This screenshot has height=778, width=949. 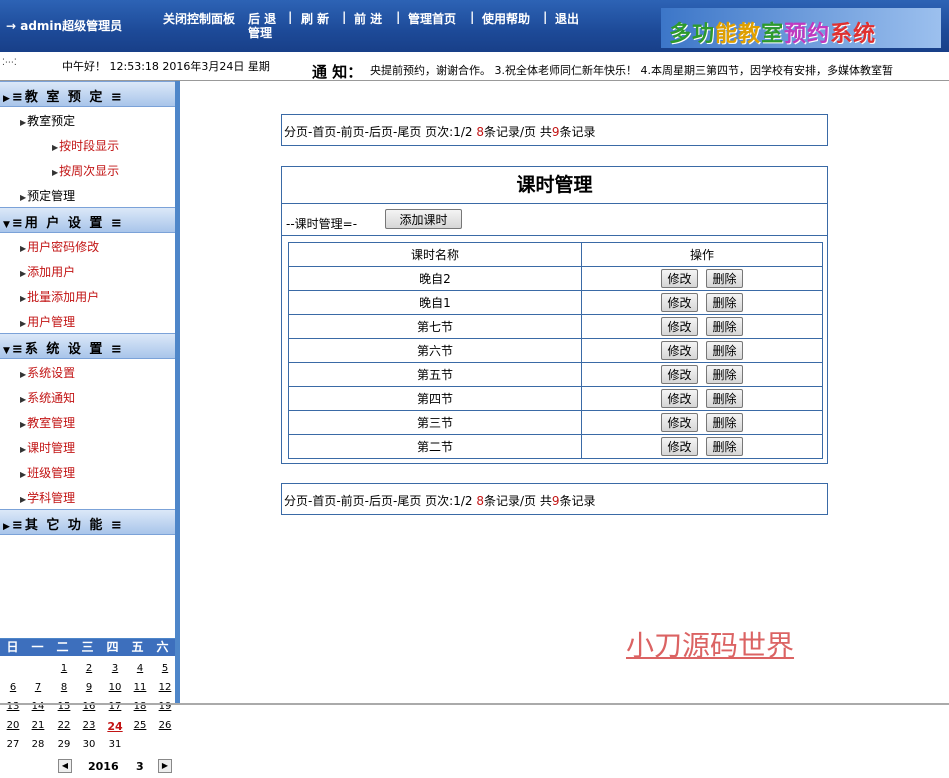 What do you see at coordinates (165, 725) in the screenshot?
I see `calendar-day: 26` at bounding box center [165, 725].